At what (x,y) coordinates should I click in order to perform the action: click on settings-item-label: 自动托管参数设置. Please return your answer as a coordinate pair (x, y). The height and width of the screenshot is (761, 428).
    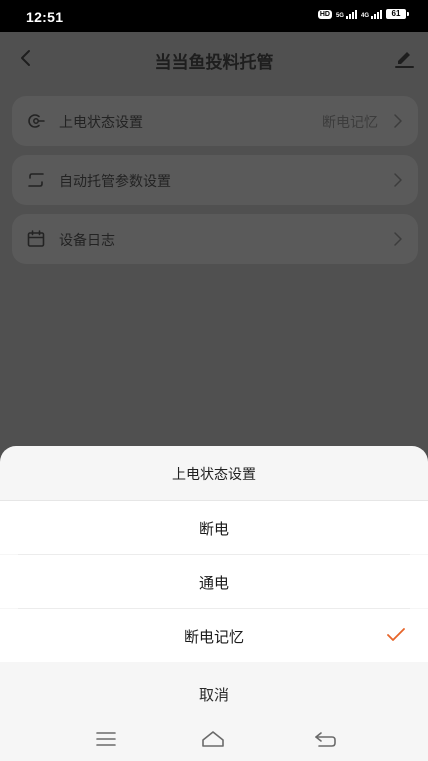
    Looking at the image, I should click on (115, 182).